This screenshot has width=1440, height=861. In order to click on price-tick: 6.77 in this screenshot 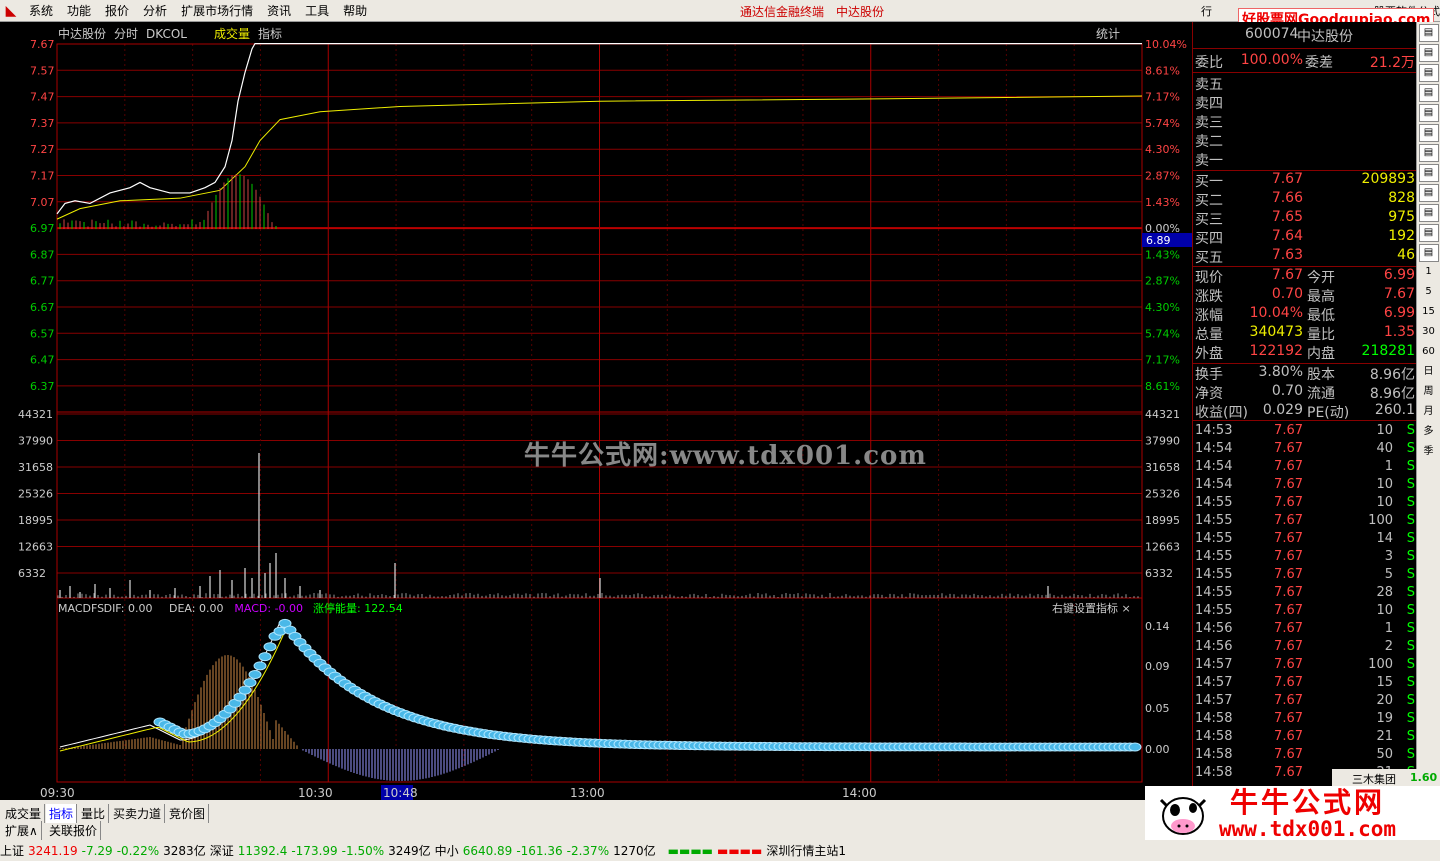, I will do `click(42, 281)`.